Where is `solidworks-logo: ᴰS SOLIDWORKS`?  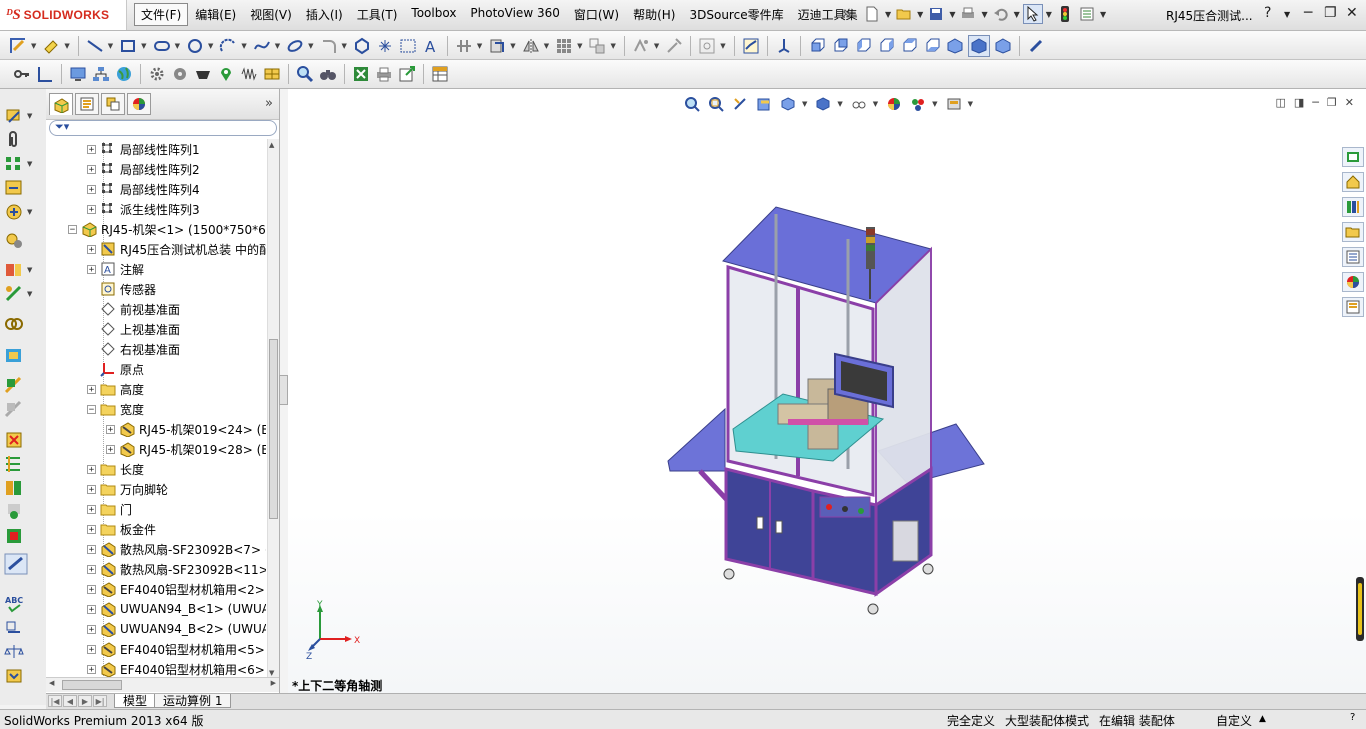 solidworks-logo: ᴰS SOLIDWORKS is located at coordinates (63, 15).